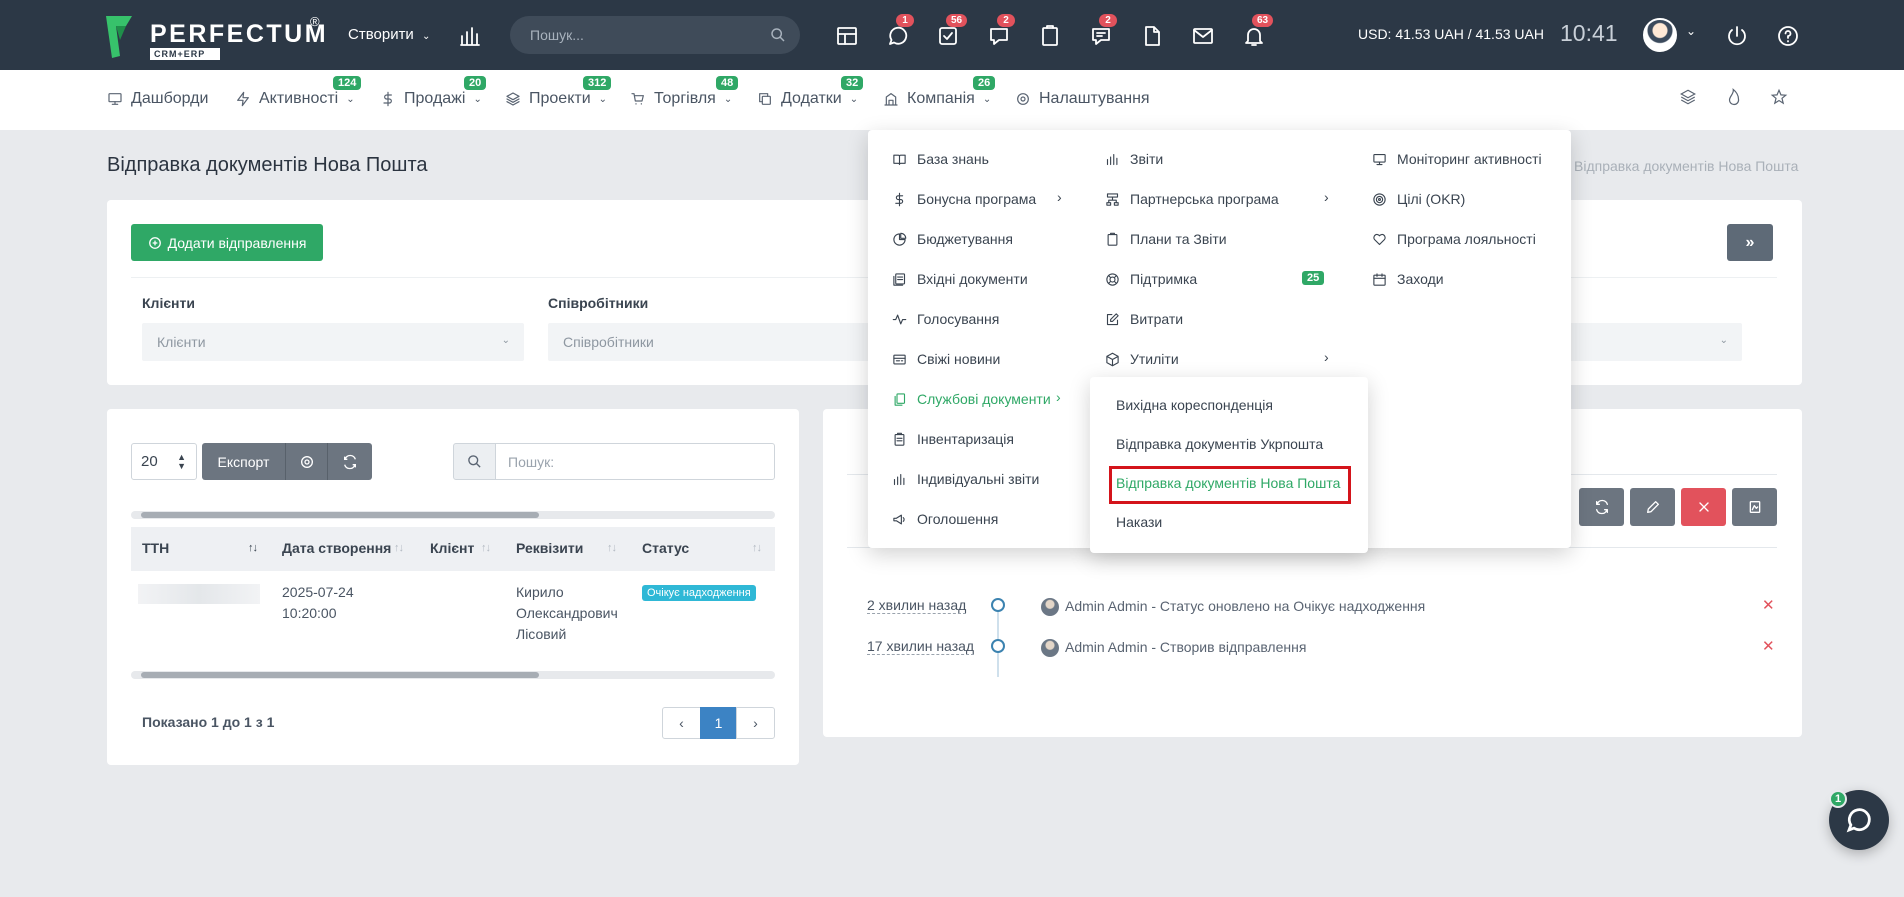 Image resolution: width=1904 pixels, height=897 pixels. Describe the element at coordinates (216, 38) in the screenshot. I see `logo: PERFECTUM ® CRM+ERP` at that location.